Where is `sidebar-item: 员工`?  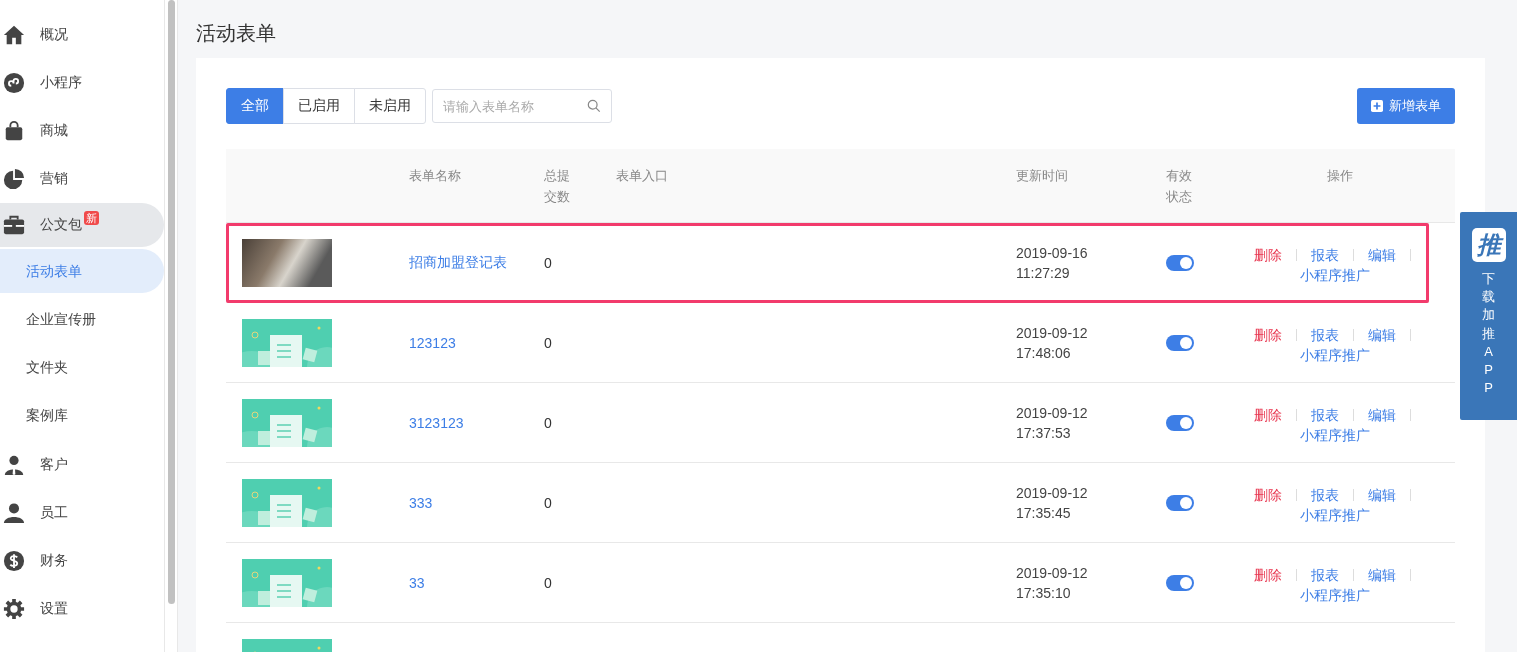
sidebar-item: 员工 is located at coordinates (82, 513).